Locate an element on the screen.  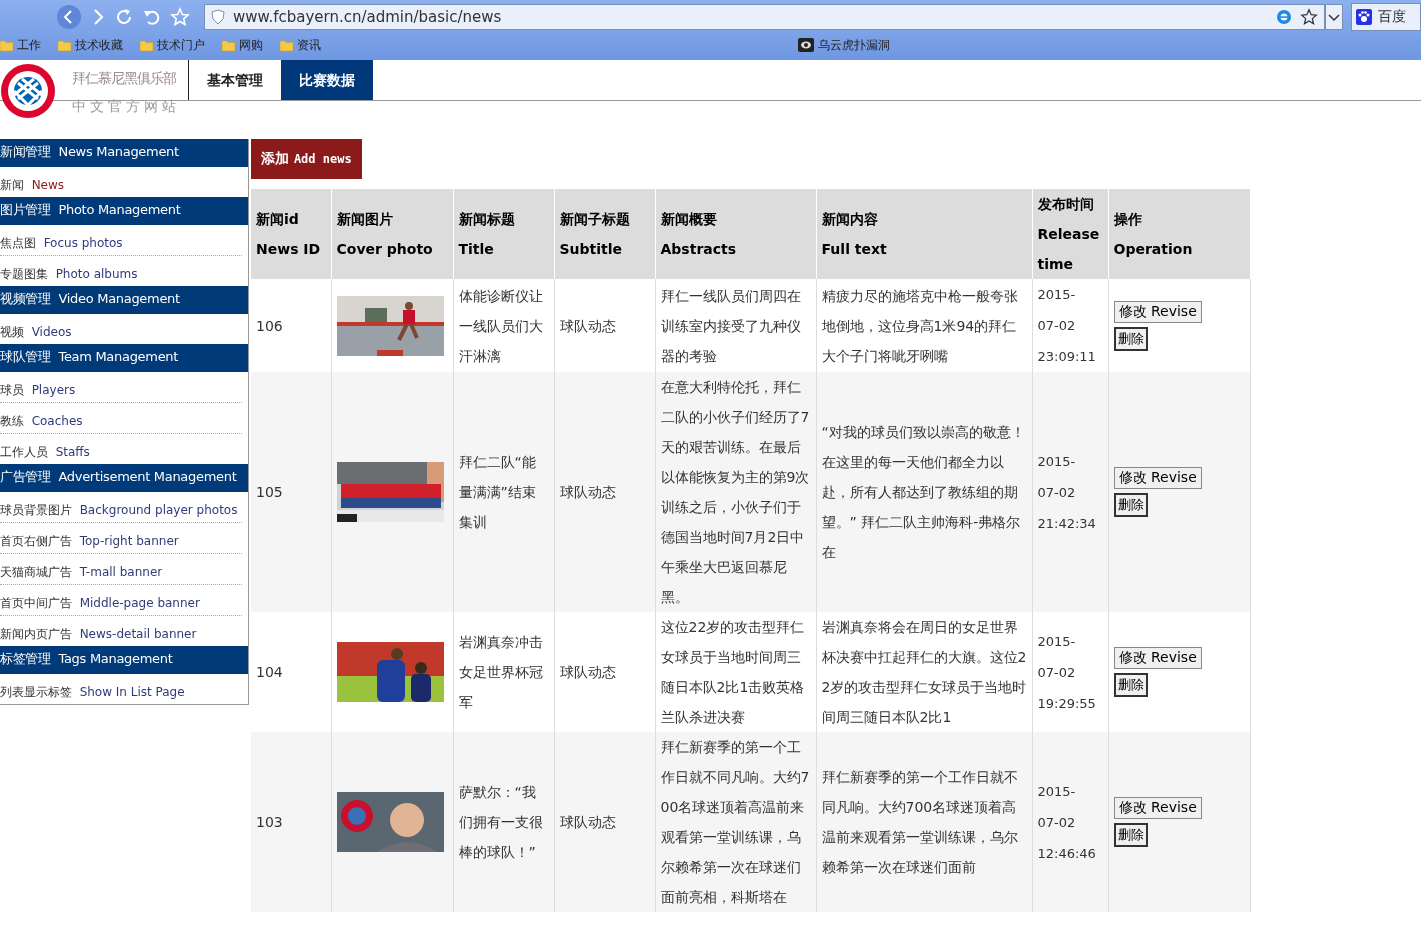
sidebar-item: 球员背景图片 Background player photos is located at coordinates (121, 507).